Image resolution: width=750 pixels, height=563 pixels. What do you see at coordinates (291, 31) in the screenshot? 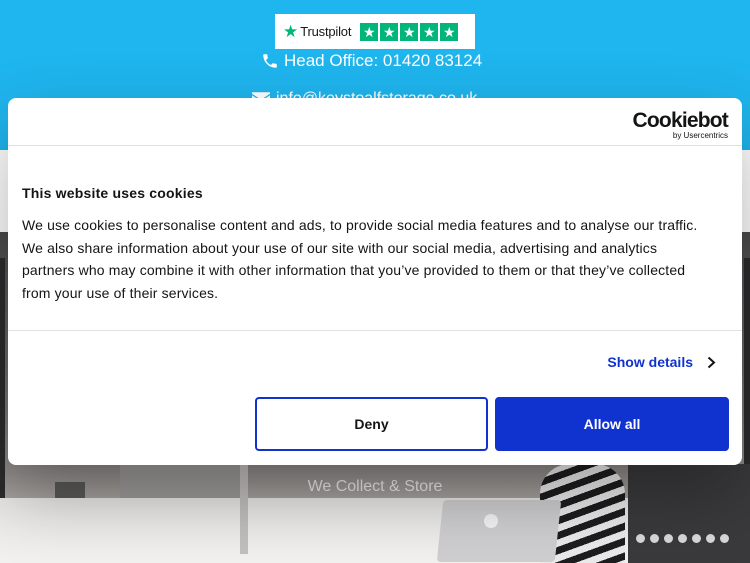
I see `trustpilot-star-icon: ★` at bounding box center [291, 31].